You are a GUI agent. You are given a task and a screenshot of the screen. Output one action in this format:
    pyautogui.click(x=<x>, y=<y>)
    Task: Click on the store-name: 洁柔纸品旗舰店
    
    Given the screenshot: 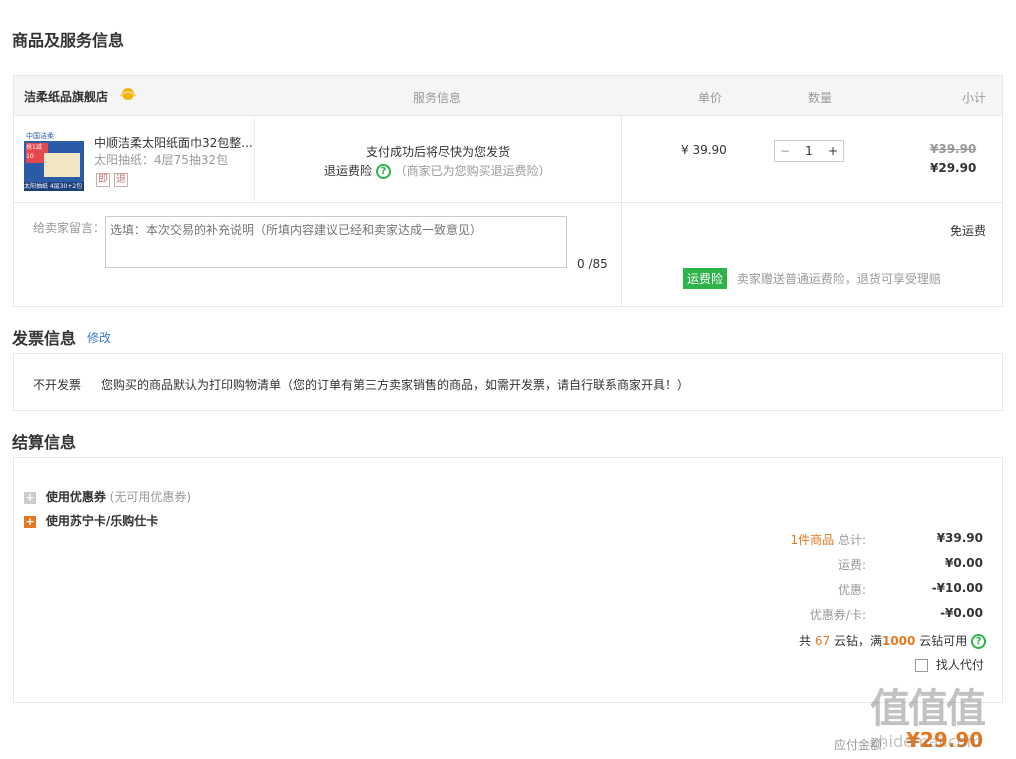 What is the action you would take?
    pyautogui.click(x=66, y=96)
    